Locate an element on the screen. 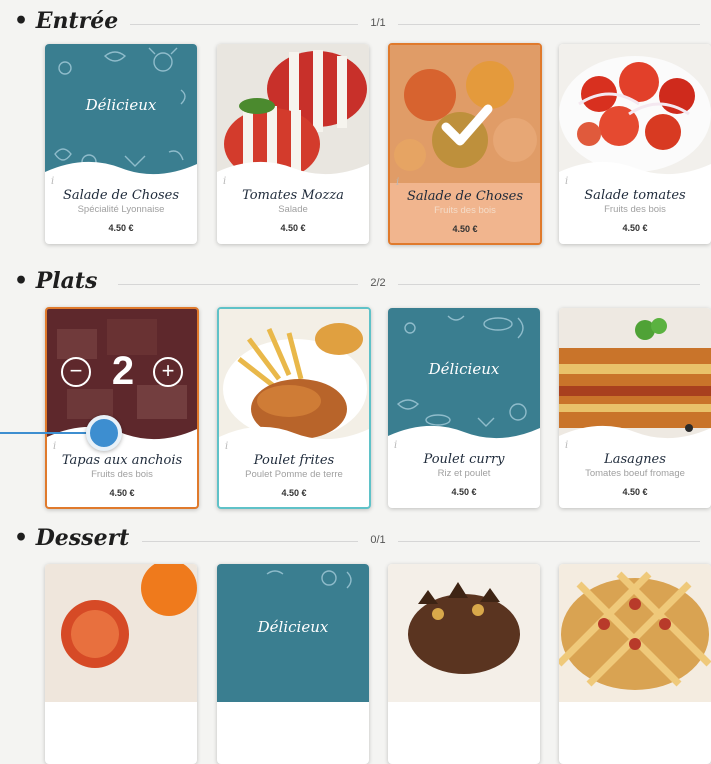 Image resolution: width=711 pixels, height=764 pixels. tomato-mozza-photo is located at coordinates (293, 113).